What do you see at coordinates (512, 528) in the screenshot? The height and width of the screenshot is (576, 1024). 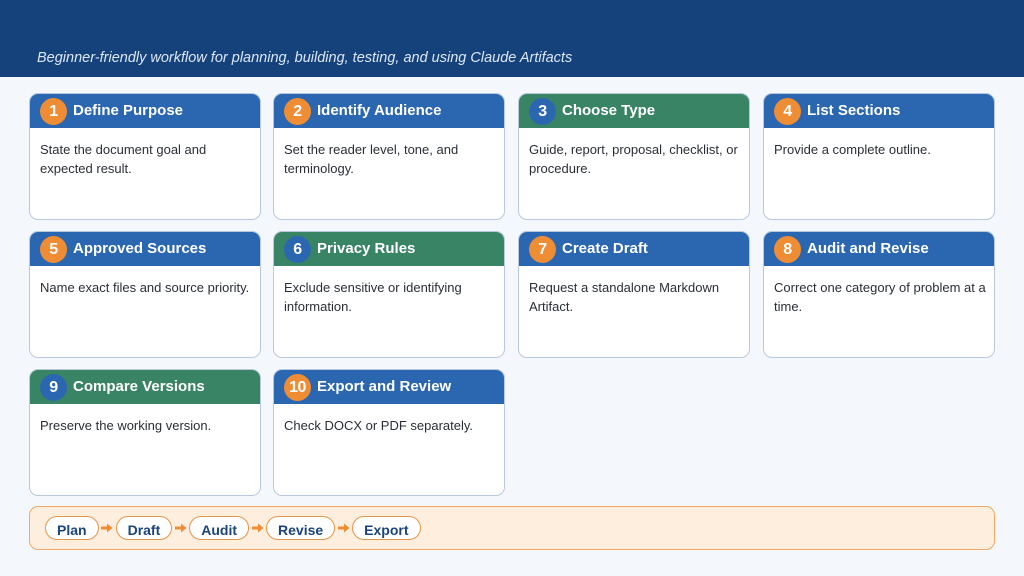 I see `workflow-summary-panel: Plan Draft Audit Revise Export` at bounding box center [512, 528].